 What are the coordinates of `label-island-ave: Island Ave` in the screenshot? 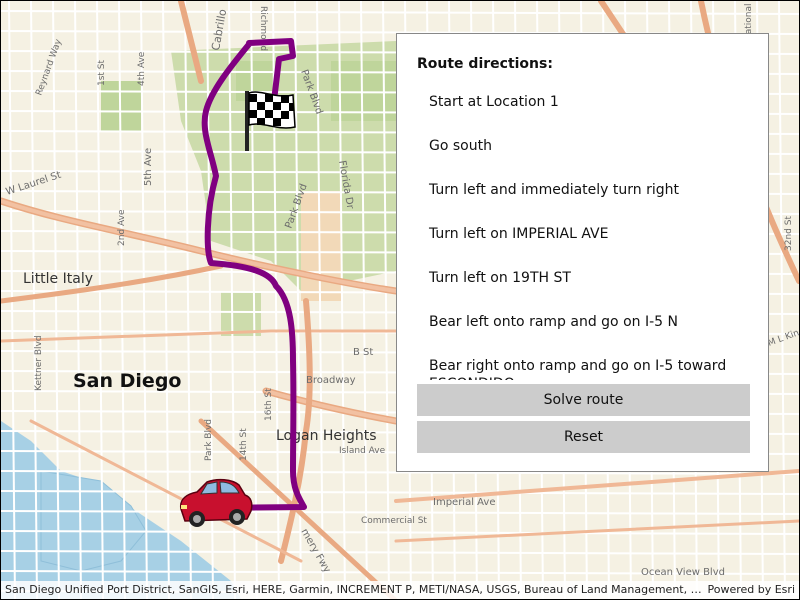 It's located at (362, 451).